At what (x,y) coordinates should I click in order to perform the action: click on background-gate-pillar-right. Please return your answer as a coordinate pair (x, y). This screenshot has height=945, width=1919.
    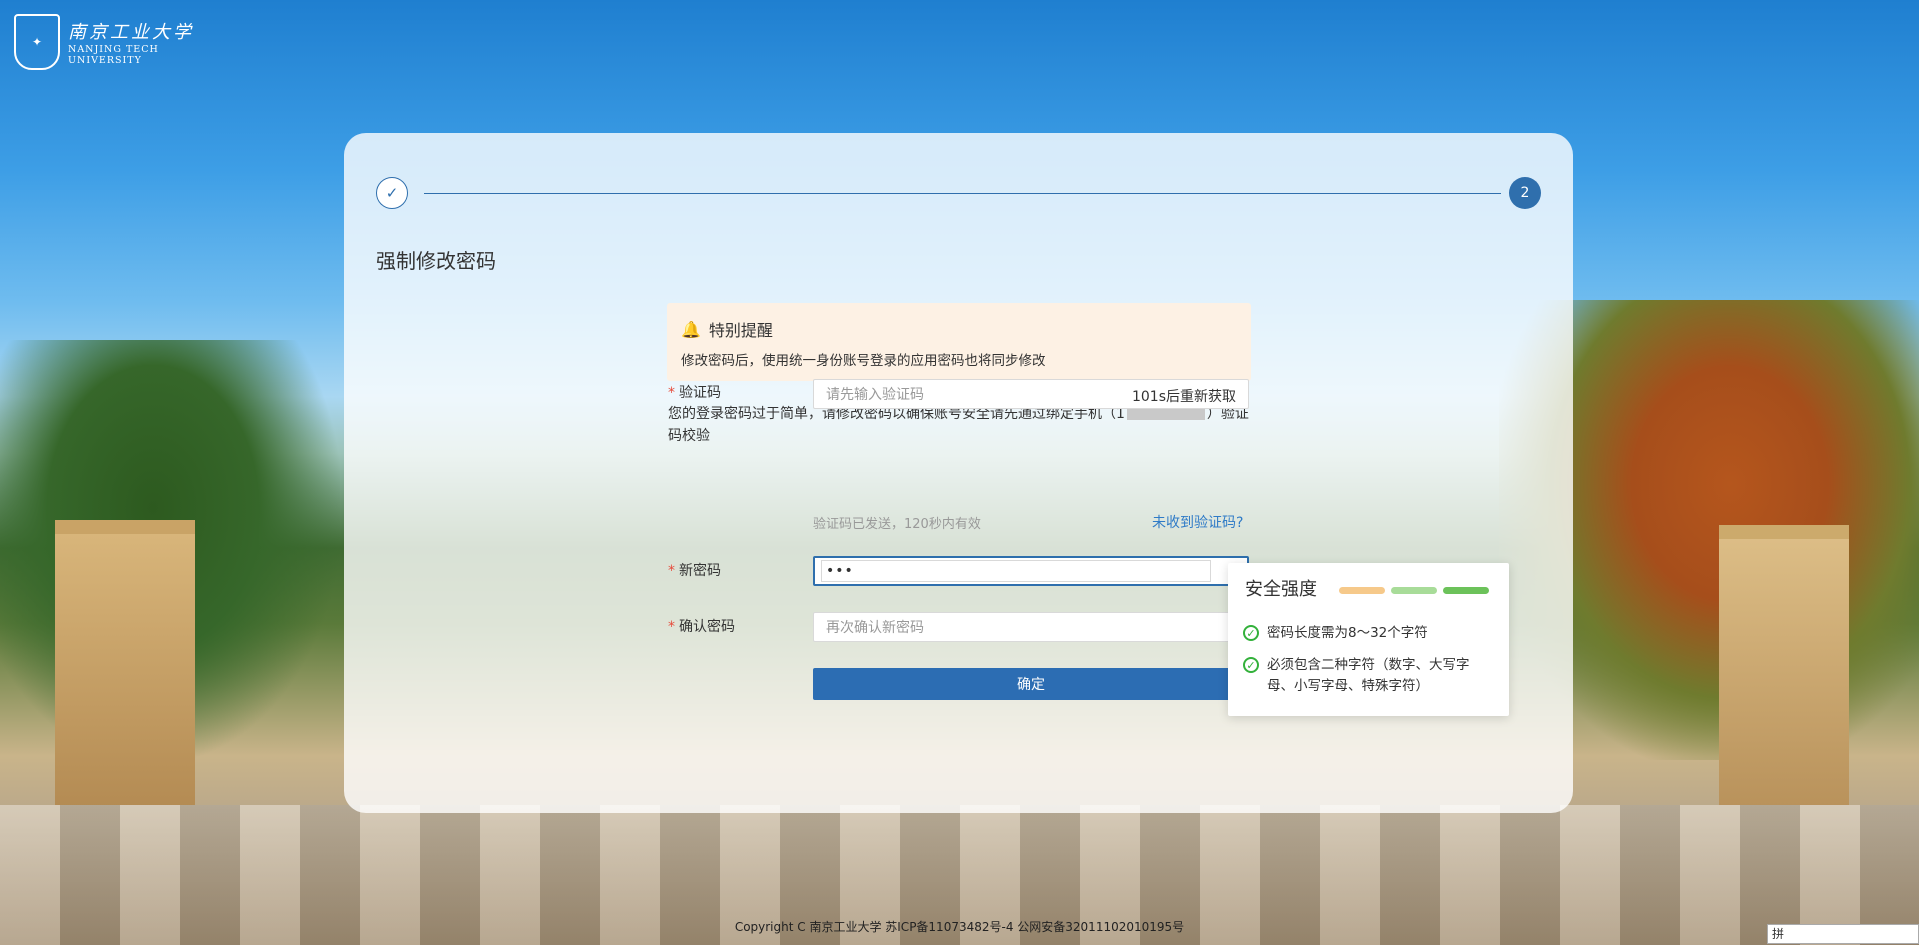
    Looking at the image, I should click on (1784, 669).